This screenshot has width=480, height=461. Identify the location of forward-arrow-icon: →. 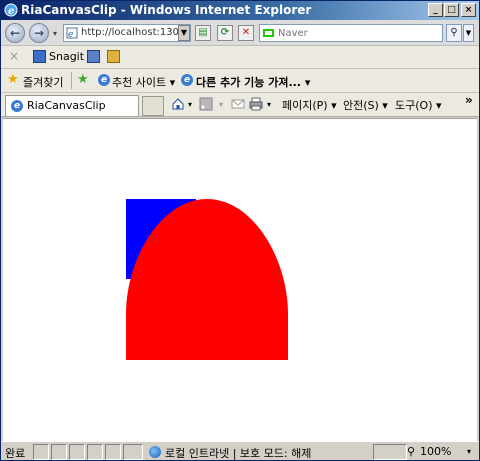
(39, 33).